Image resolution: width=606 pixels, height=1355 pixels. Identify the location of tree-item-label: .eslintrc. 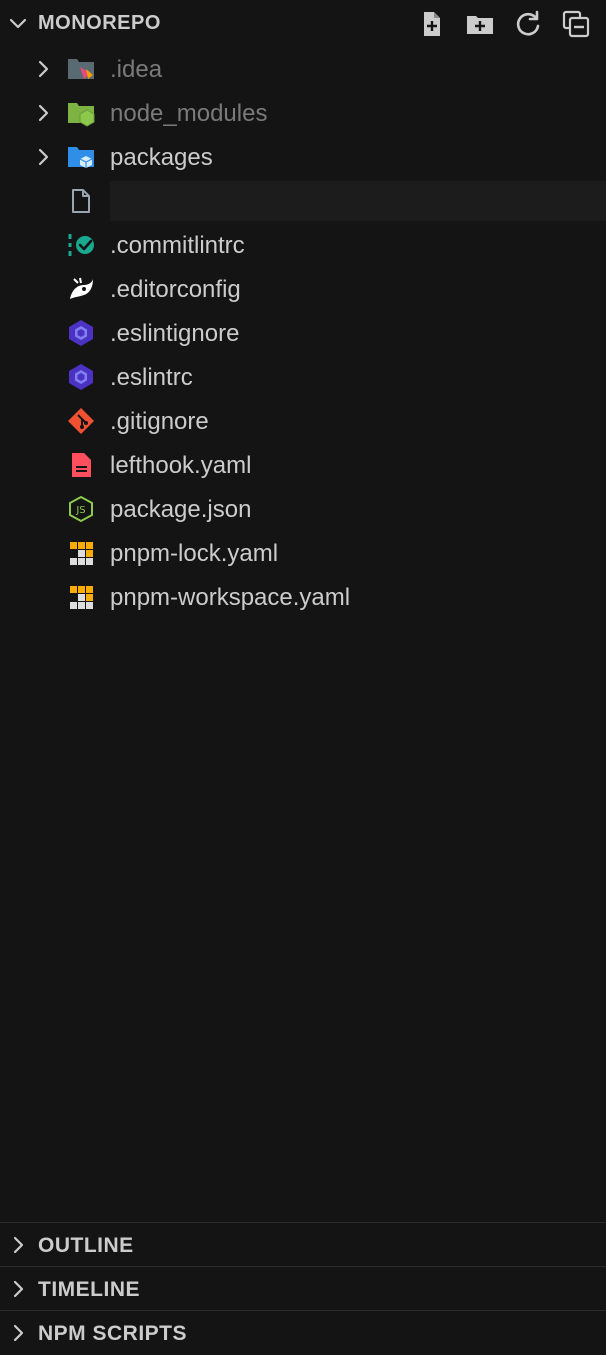
(151, 377).